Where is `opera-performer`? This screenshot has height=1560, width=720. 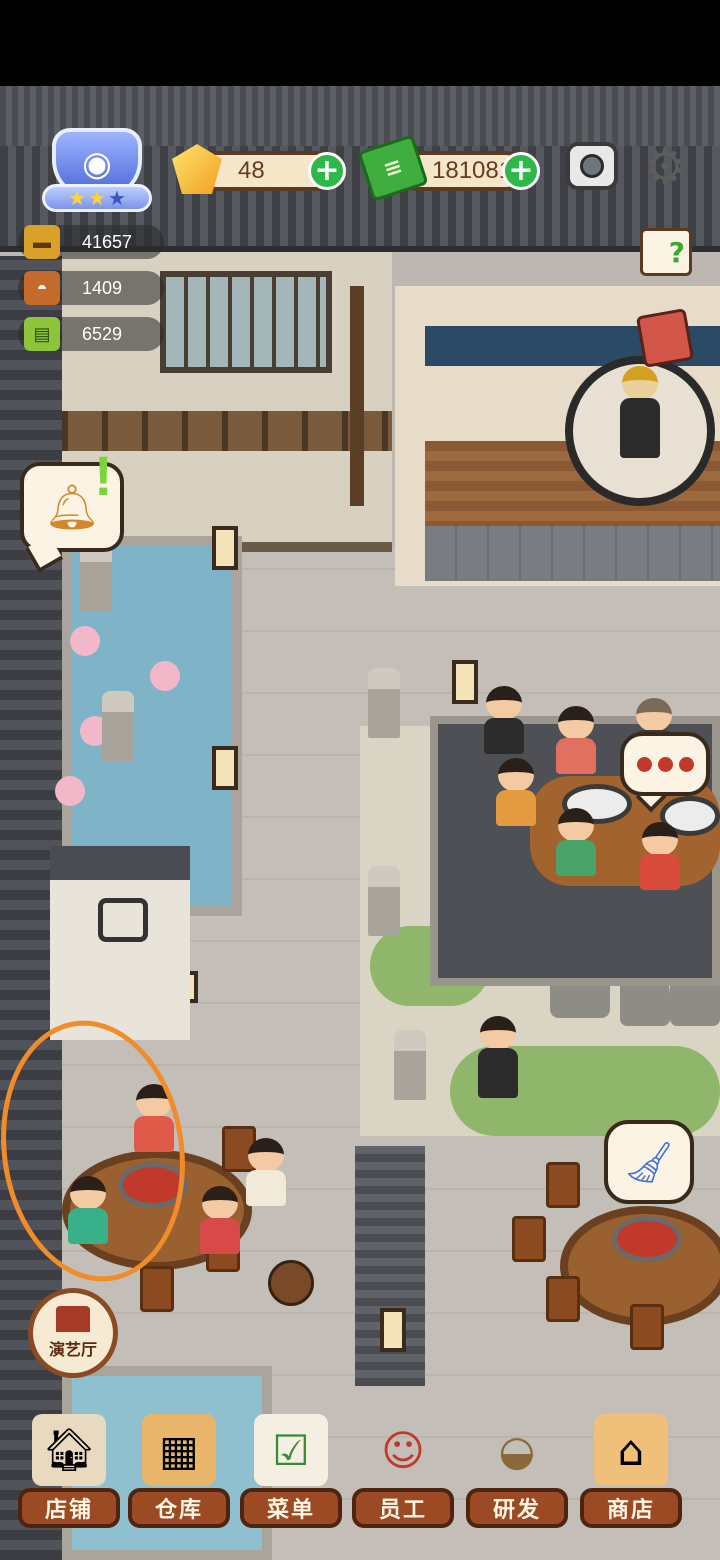 opera-performer is located at coordinates (640, 412).